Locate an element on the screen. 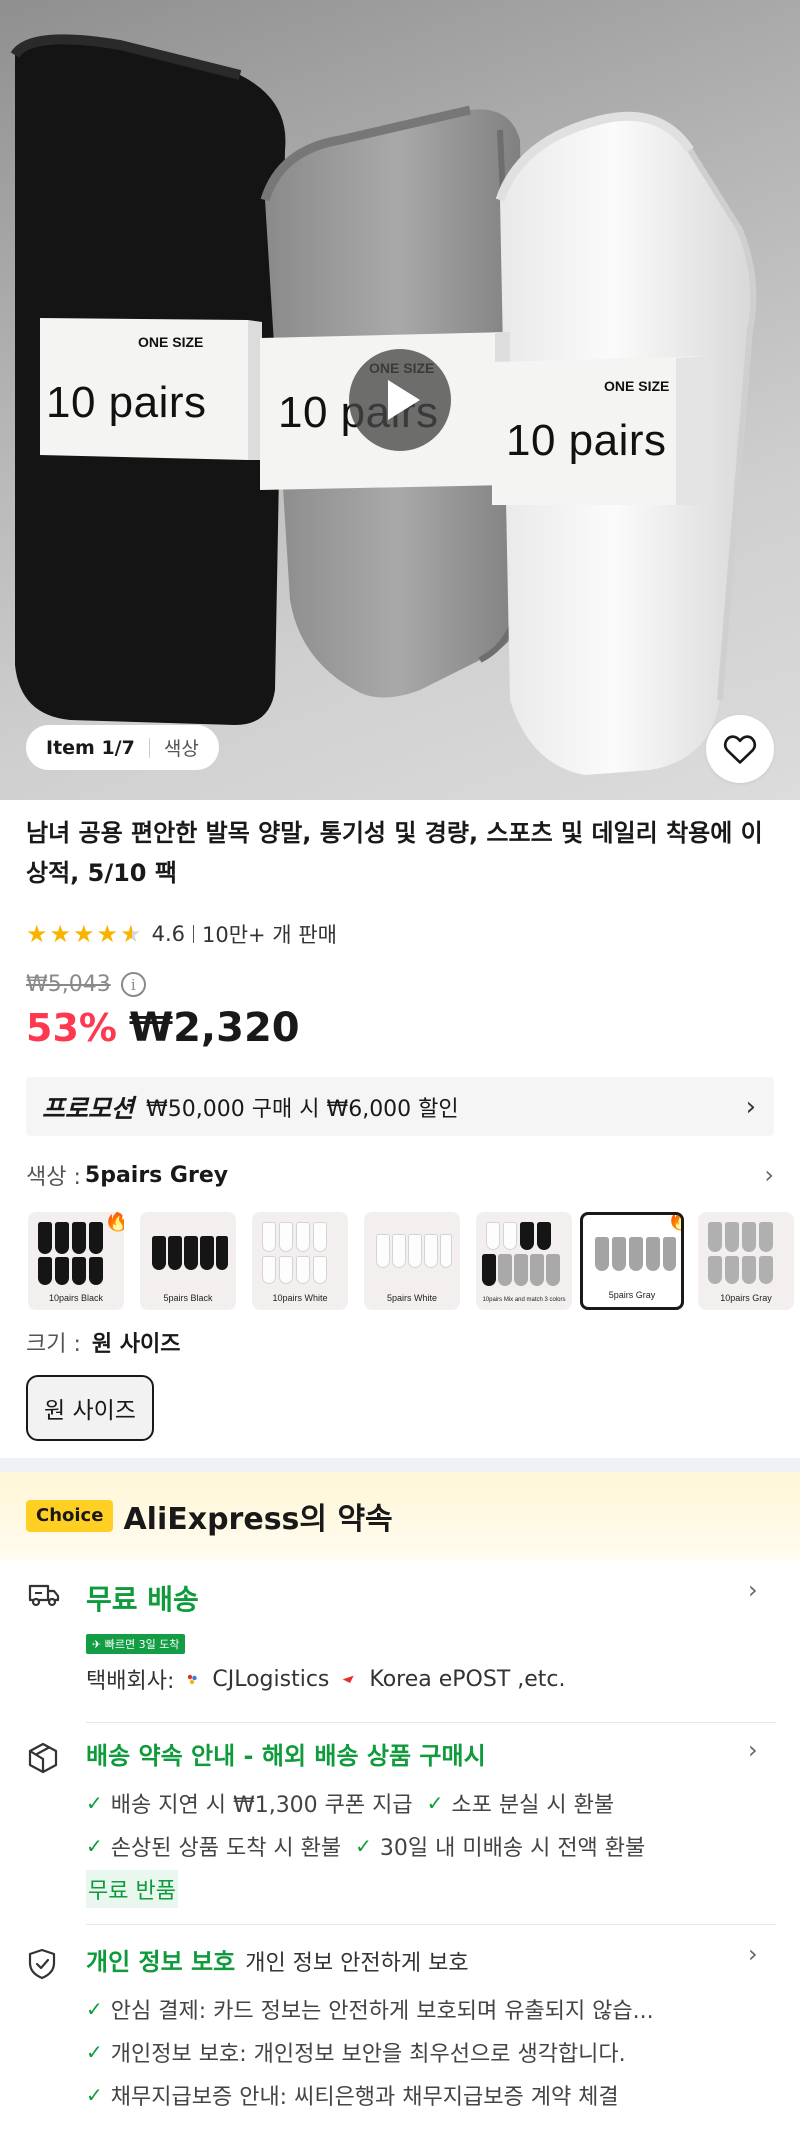  color-selector-header: 색상 : 5pairs Grey › is located at coordinates (400, 1175).